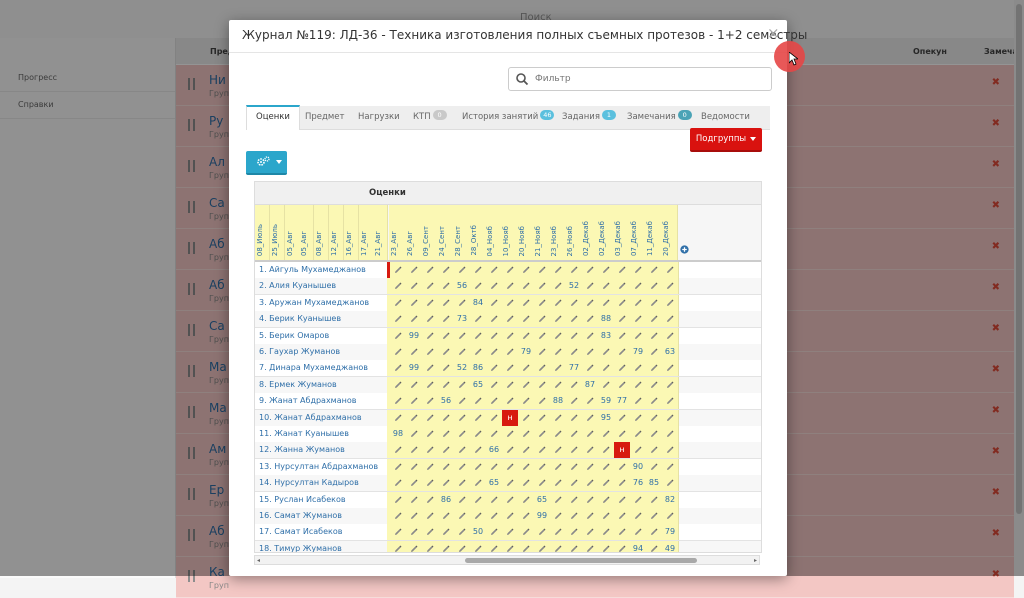 This screenshot has height=598, width=1024. I want to click on grade-cell: 66, so click(494, 450).